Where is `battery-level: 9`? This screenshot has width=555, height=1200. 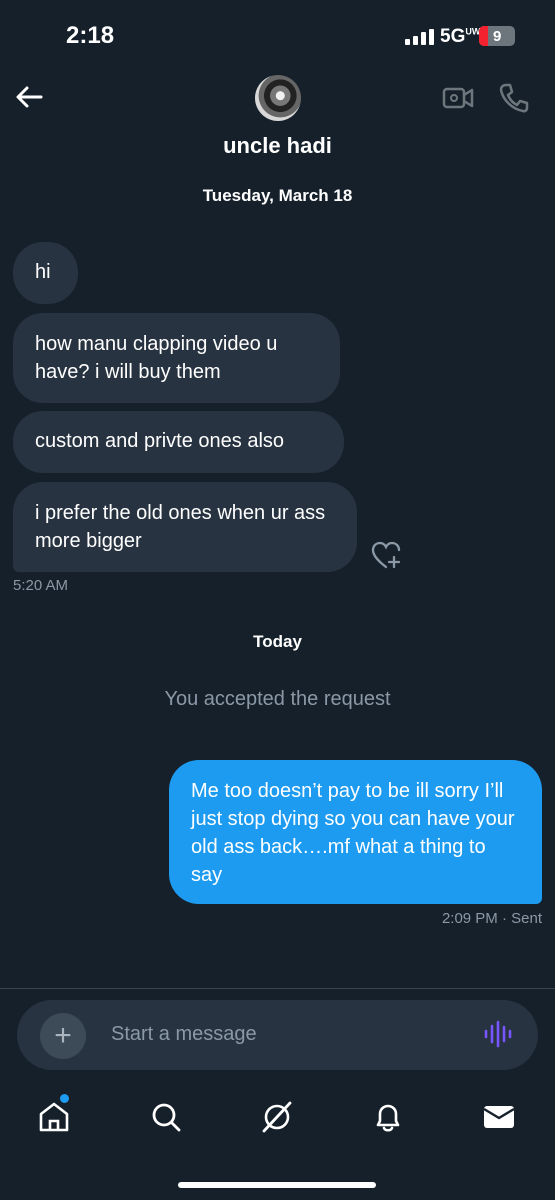 battery-level: 9 is located at coordinates (497, 36).